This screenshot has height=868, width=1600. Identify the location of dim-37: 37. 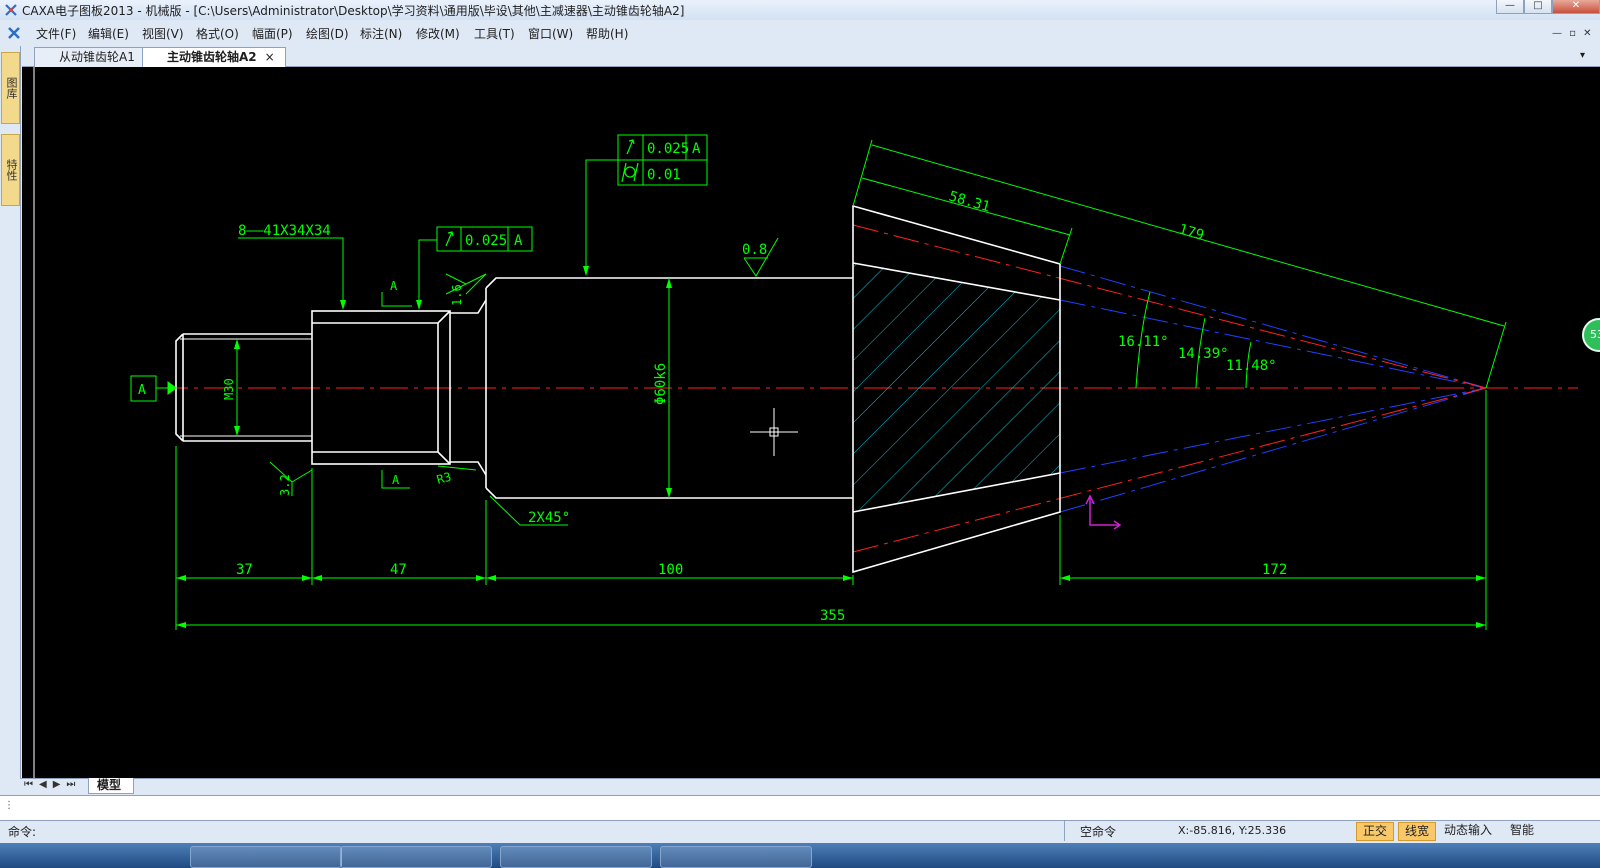
(244, 570).